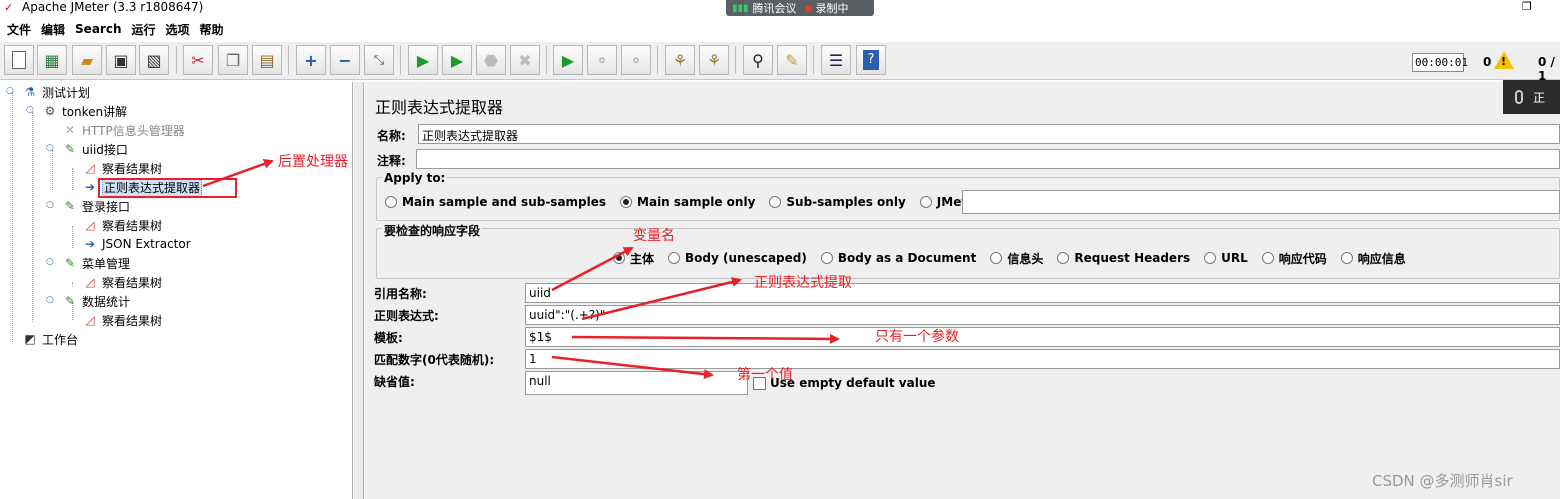  I want to click on regex-field: uuid":"(.+?)", so click(1042, 315).